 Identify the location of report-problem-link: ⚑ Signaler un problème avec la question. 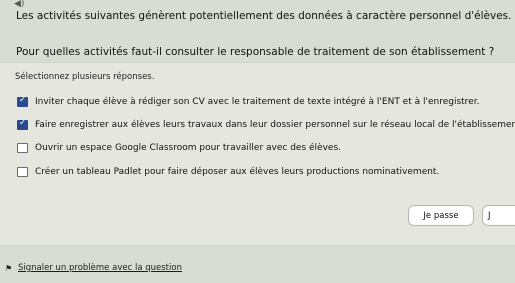
(93, 268).